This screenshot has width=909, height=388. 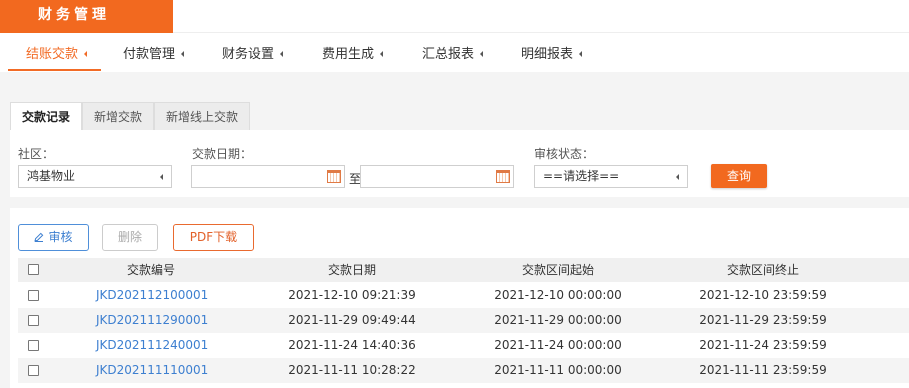 I want to click on nav-item-label: 付款管理, so click(x=149, y=54).